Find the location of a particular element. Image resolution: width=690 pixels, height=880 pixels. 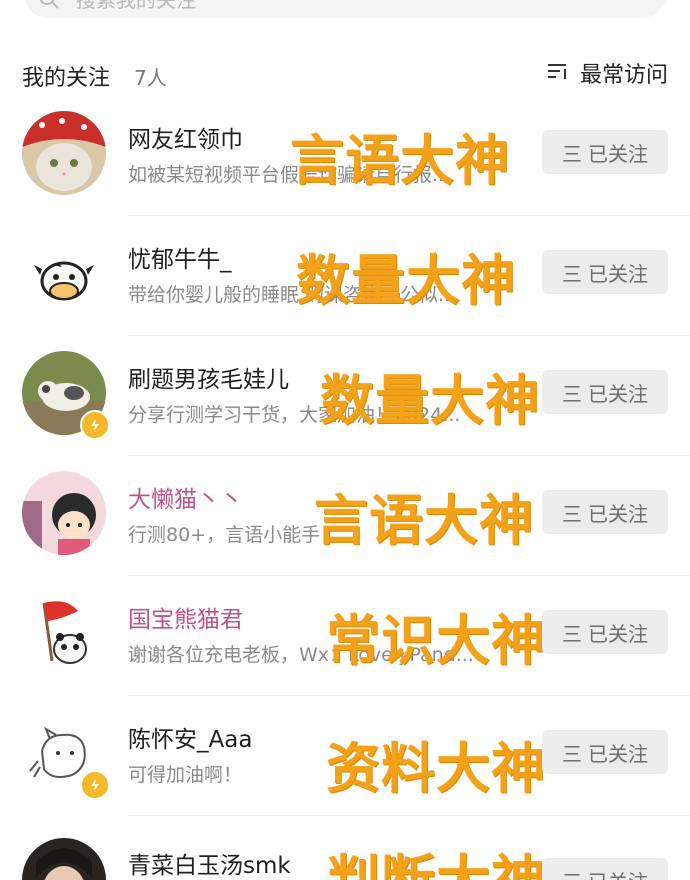

user-name: 大懒猫丶丶 is located at coordinates (185, 497).